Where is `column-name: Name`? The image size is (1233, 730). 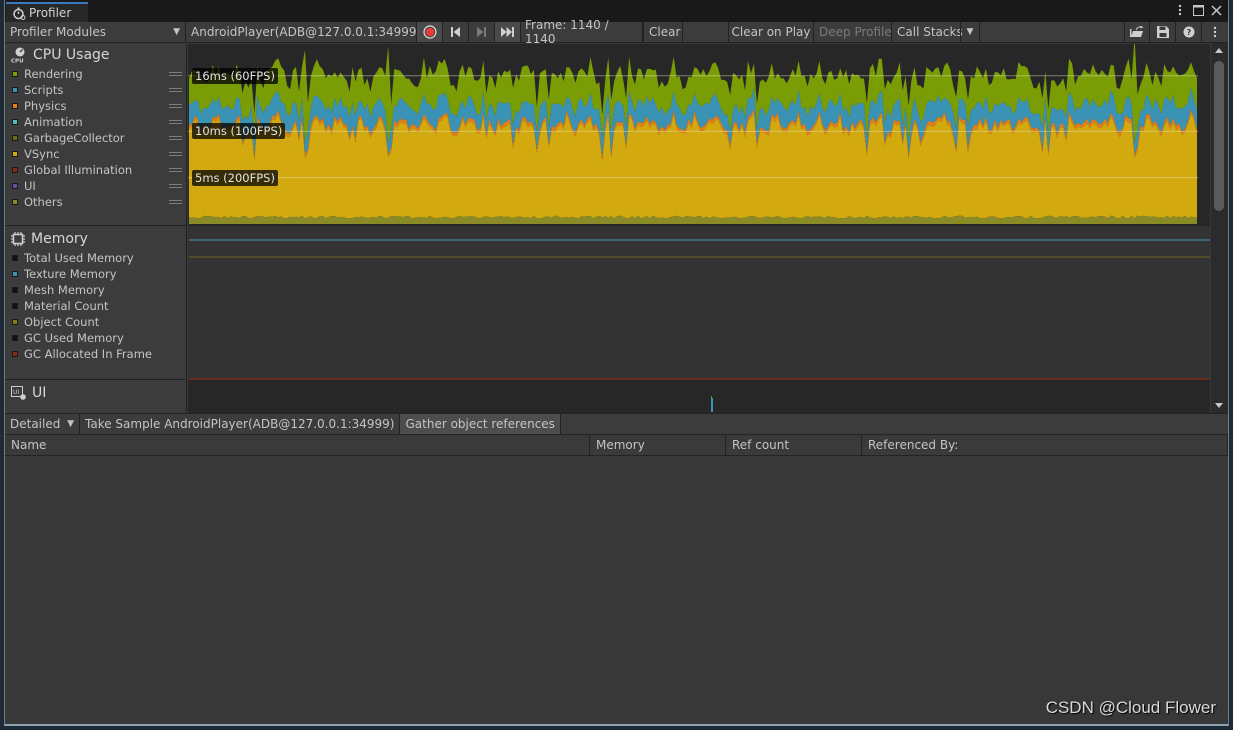
column-name: Name is located at coordinates (297, 445).